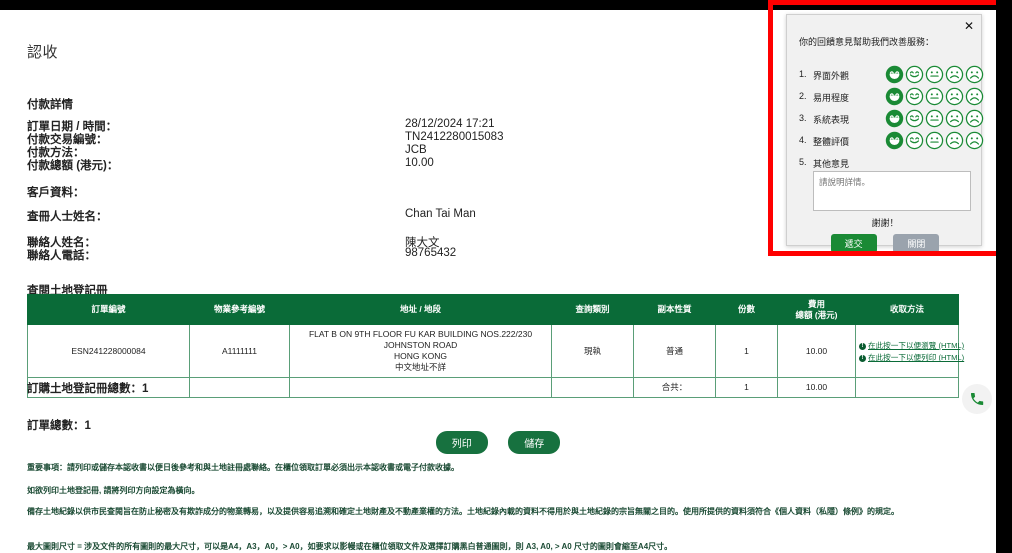  What do you see at coordinates (56, 193) in the screenshot?
I see `customer-details-heading: 客戶資料：` at bounding box center [56, 193].